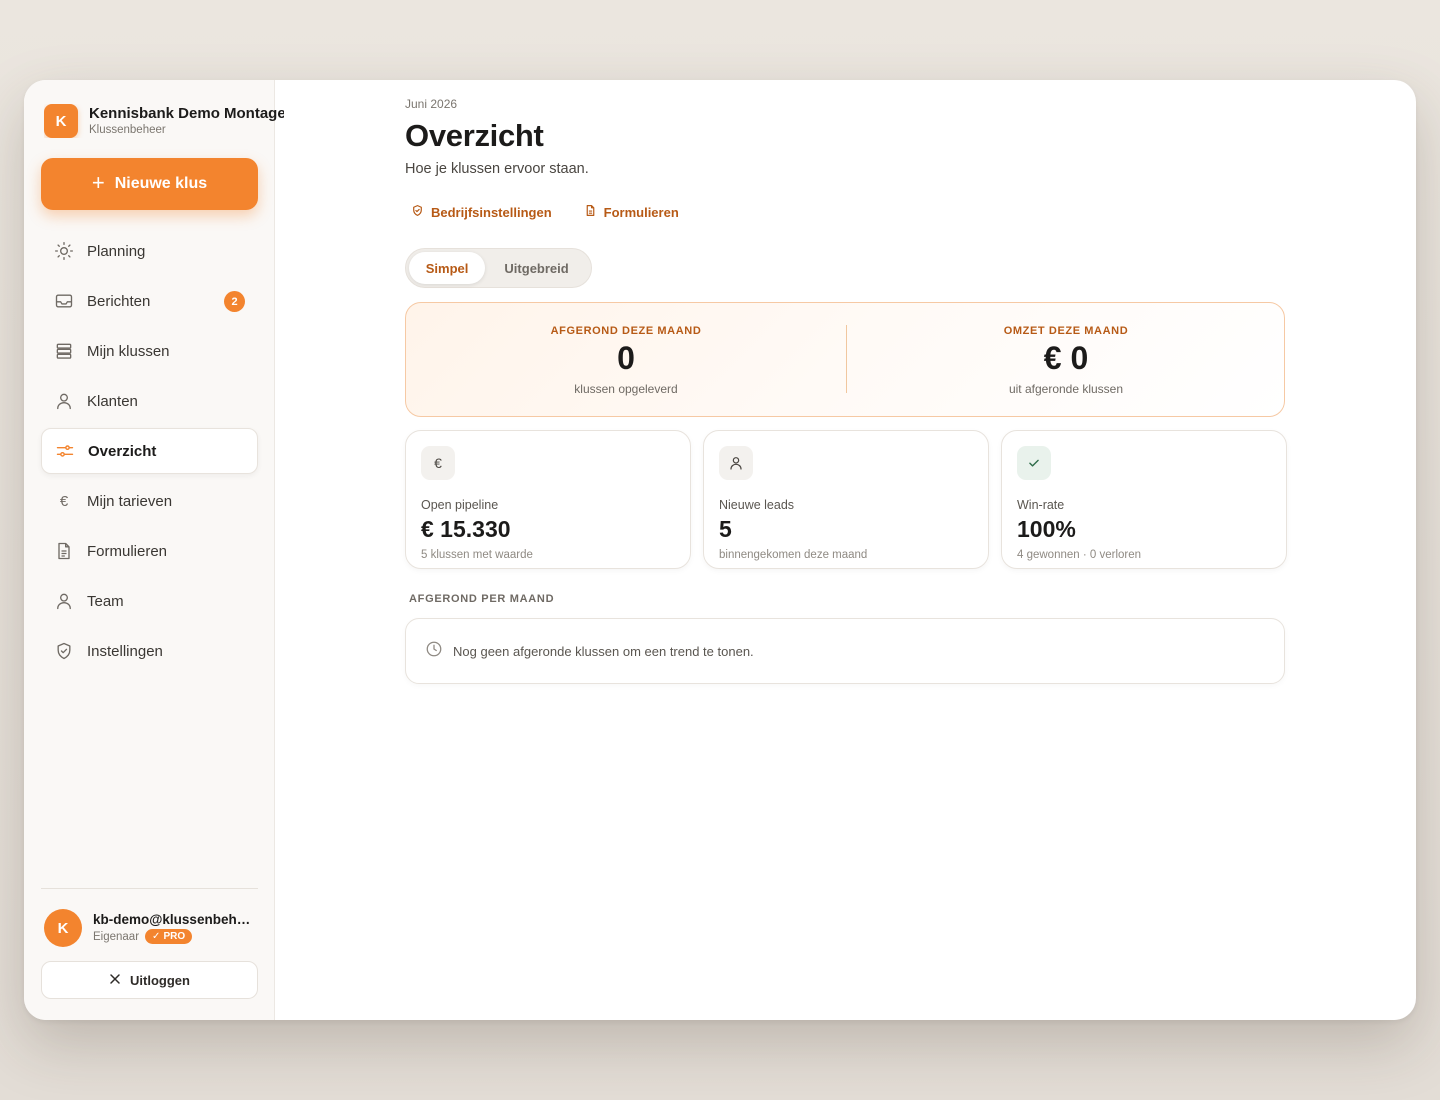 The width and height of the screenshot is (1440, 1100). I want to click on sun-icon, so click(64, 251).